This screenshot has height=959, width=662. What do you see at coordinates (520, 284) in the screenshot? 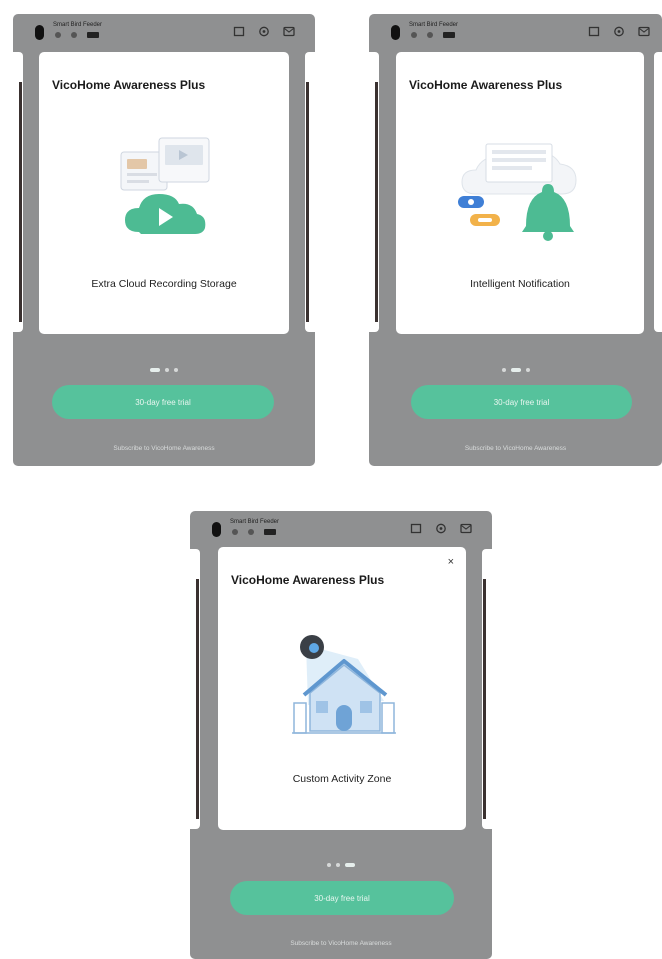
I see `feature-label: Intelligent Notification` at bounding box center [520, 284].